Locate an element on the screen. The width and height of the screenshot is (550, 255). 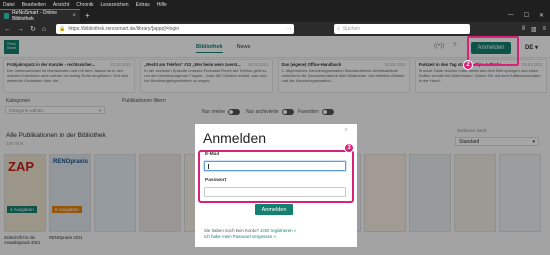
sidebar-icon: ▥ is located at coordinates (534, 29).